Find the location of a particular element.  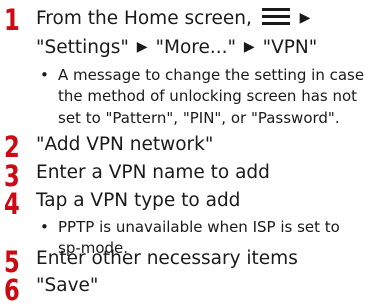

step-1-line-2: "Settings" ▶ "More..." ▶ "VPN" is located at coordinates (176, 47).